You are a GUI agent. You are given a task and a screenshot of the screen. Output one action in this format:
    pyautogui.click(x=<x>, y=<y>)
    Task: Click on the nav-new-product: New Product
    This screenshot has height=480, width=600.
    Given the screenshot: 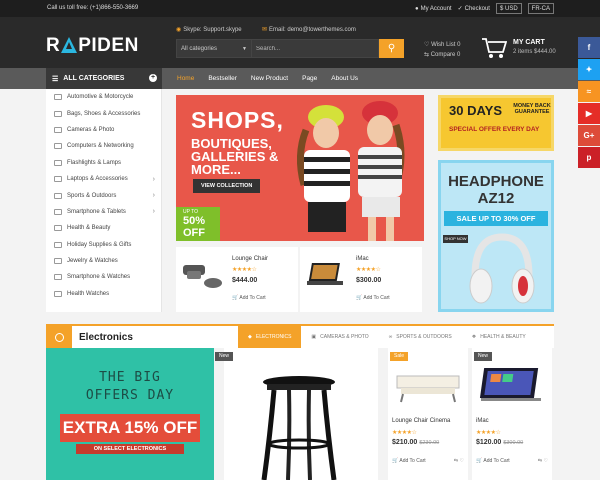 What is the action you would take?
    pyautogui.click(x=269, y=78)
    